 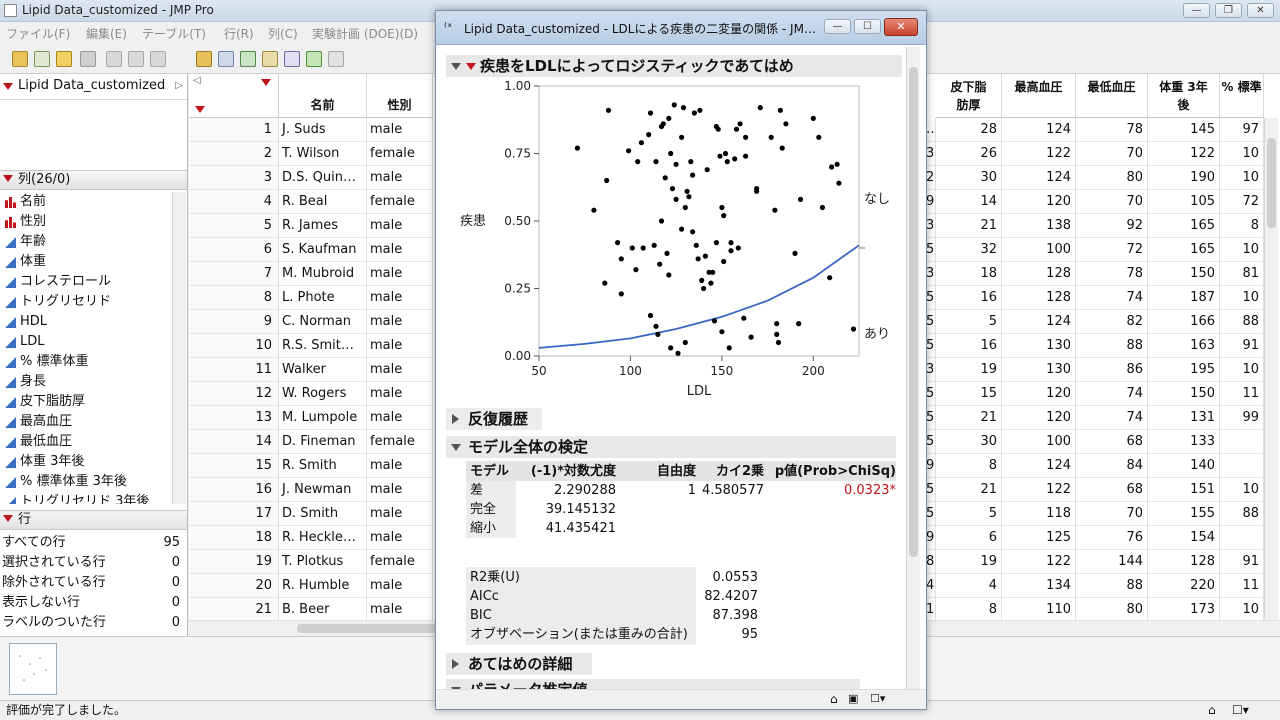 What do you see at coordinates (969, 562) in the screenshot?
I see `table-cell: 19` at bounding box center [969, 562].